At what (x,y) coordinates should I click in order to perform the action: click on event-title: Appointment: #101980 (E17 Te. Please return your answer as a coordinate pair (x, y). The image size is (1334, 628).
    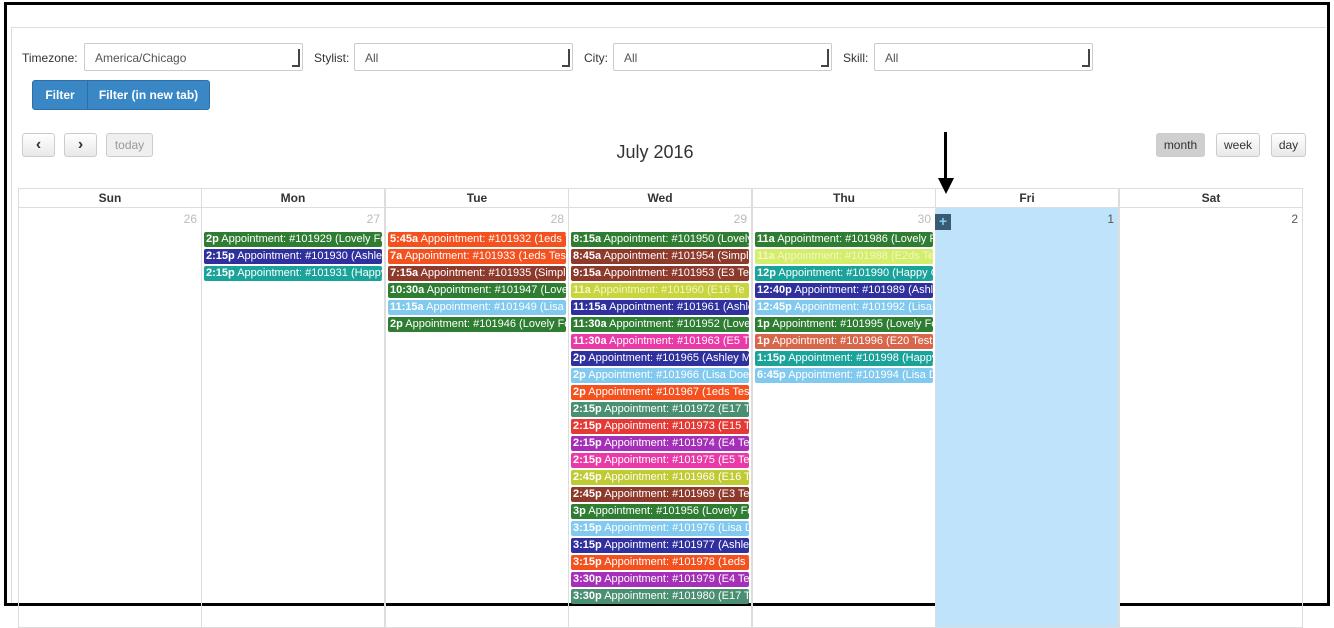
    Looking at the image, I should click on (676, 596).